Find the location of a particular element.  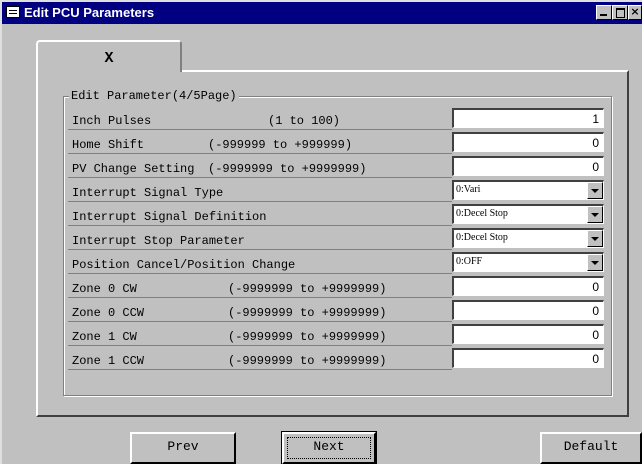

prev-button: Prev is located at coordinates (183, 448).